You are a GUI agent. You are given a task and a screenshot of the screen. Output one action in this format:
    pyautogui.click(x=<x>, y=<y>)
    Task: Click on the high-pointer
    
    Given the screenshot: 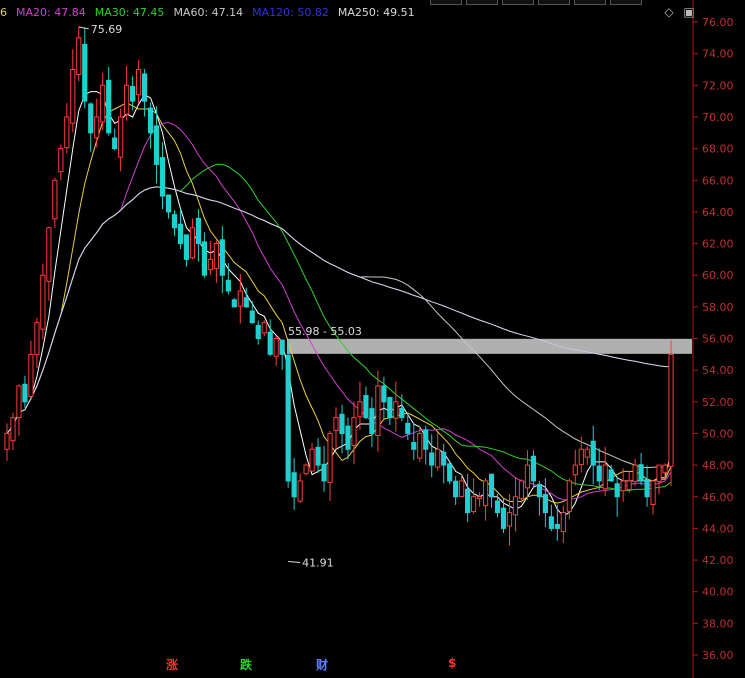 What is the action you would take?
    pyautogui.click(x=83, y=28)
    